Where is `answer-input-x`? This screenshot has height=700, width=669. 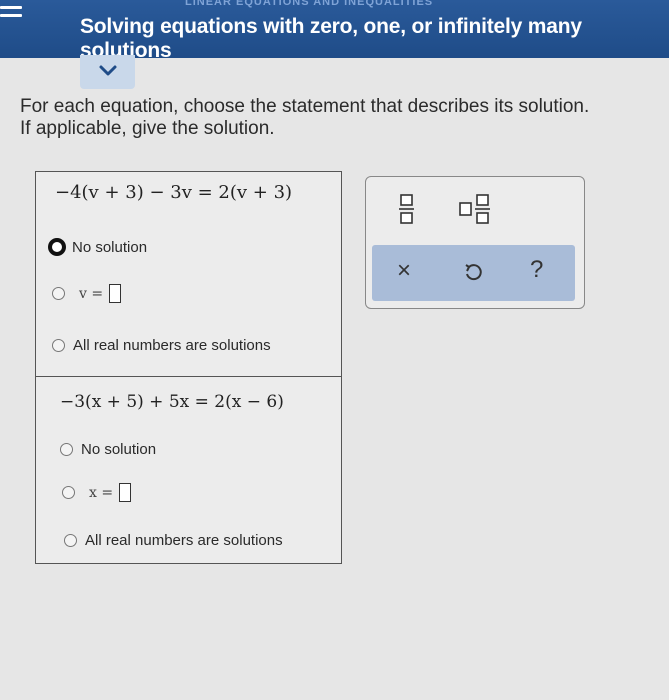
answer-input-x is located at coordinates (125, 492).